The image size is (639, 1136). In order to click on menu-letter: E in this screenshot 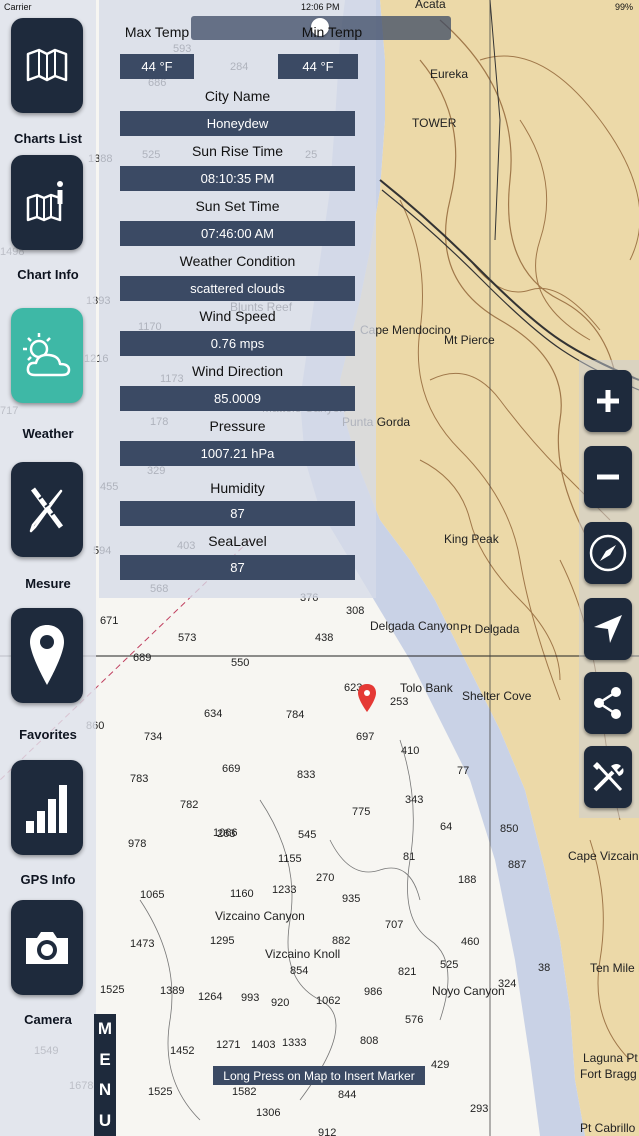, I will do `click(105, 1059)`.